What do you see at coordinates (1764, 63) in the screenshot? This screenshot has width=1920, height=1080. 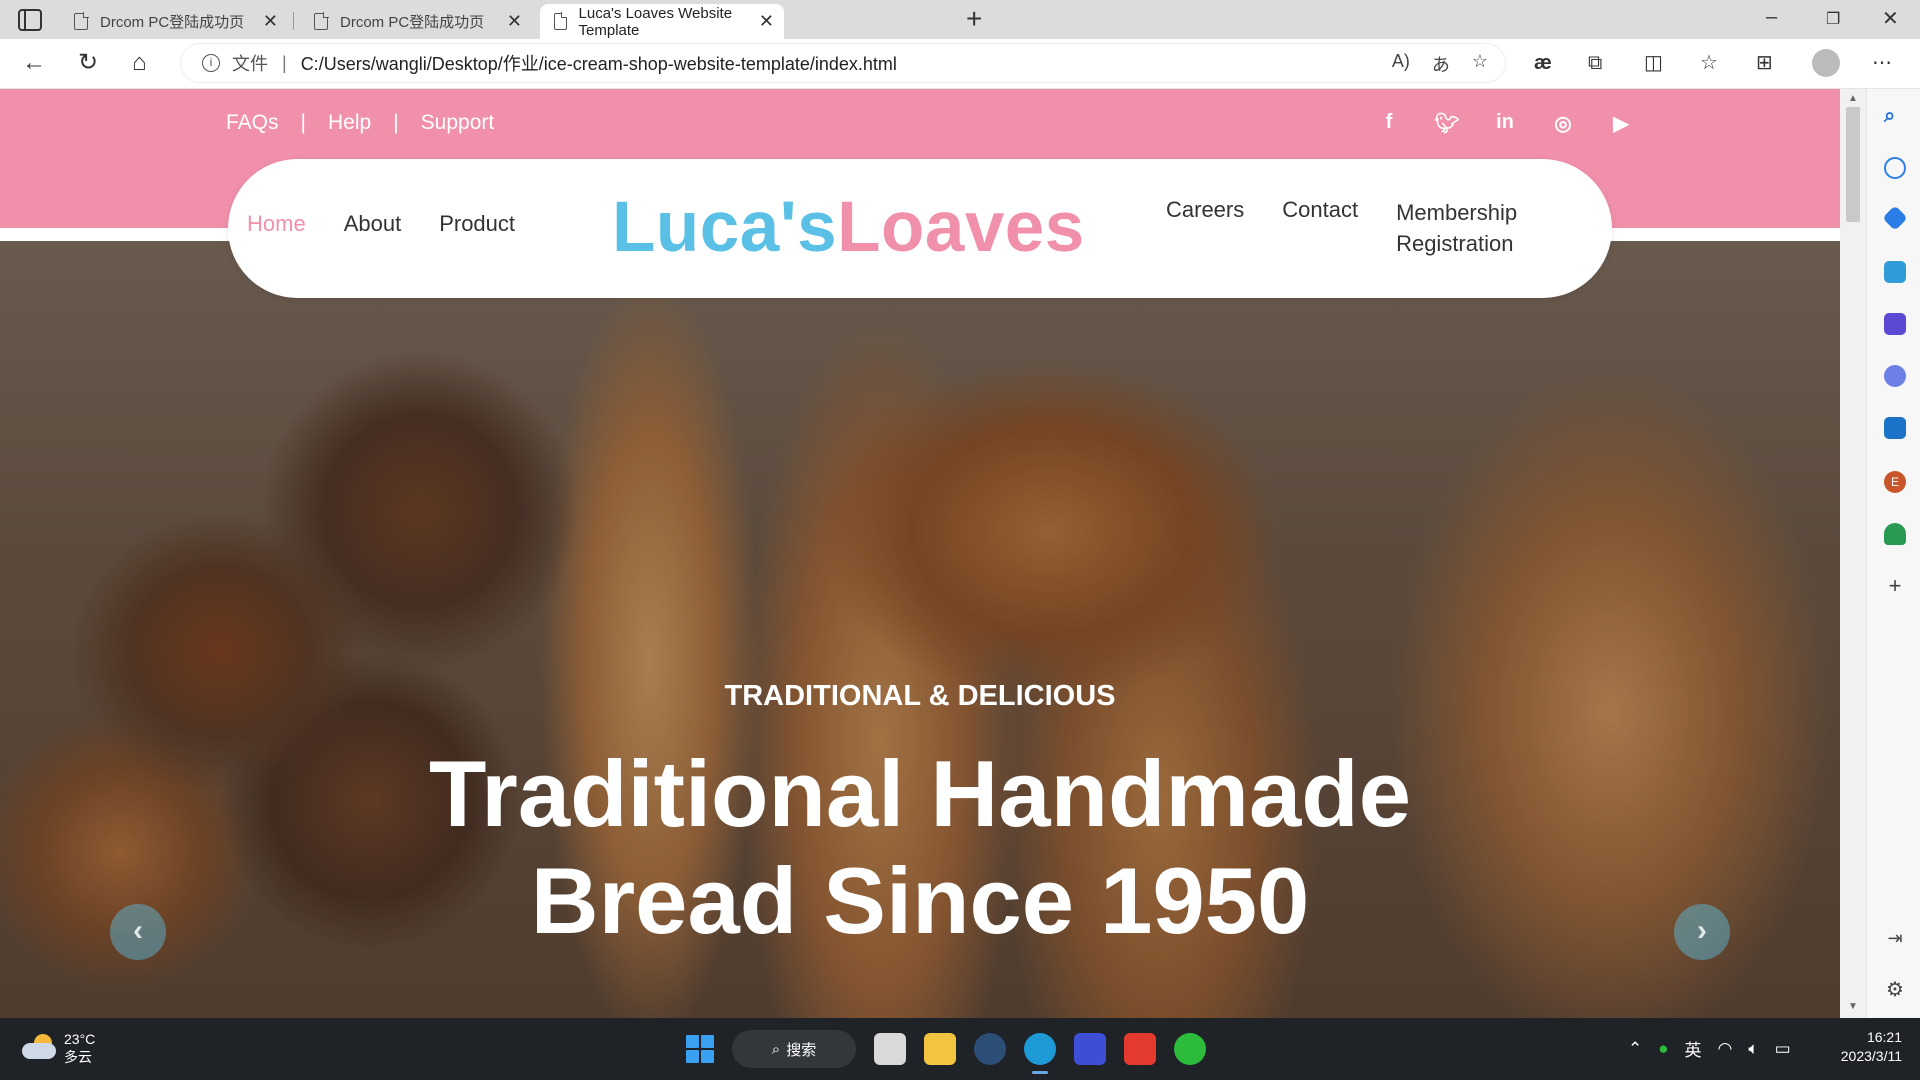 I see `collections-icon: ⊞` at bounding box center [1764, 63].